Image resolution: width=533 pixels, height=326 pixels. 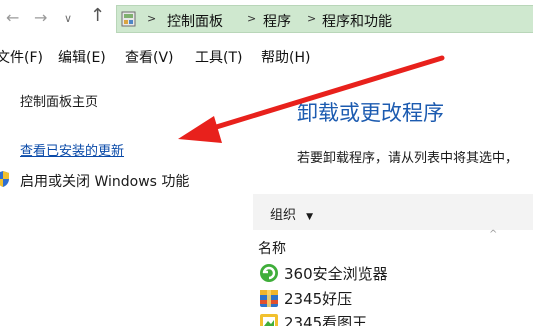 I want to click on uac-shield-icon, so click(x=4, y=179).